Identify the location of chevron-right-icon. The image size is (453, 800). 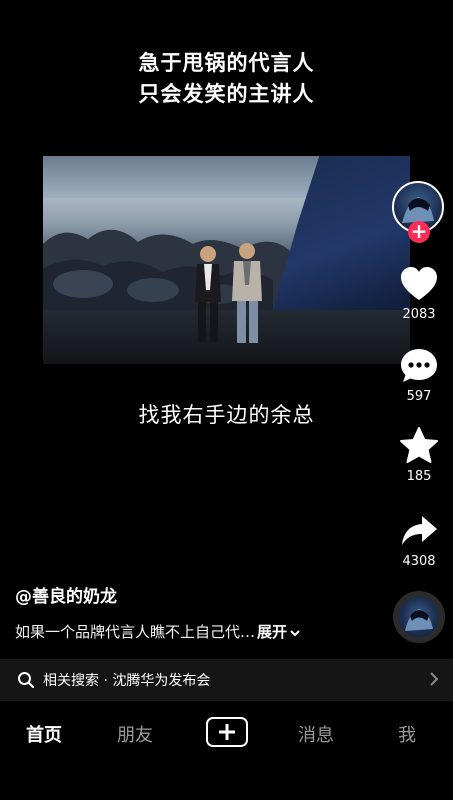
(434, 679).